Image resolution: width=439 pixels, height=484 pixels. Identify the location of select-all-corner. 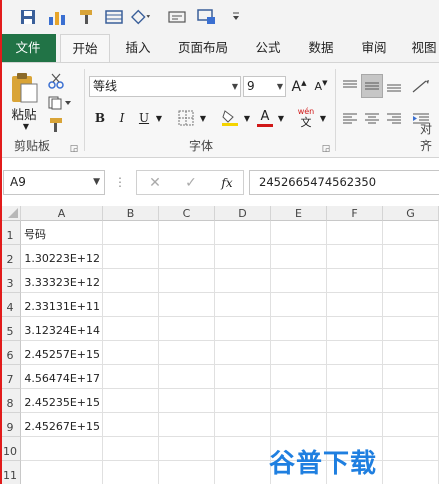
(10, 213).